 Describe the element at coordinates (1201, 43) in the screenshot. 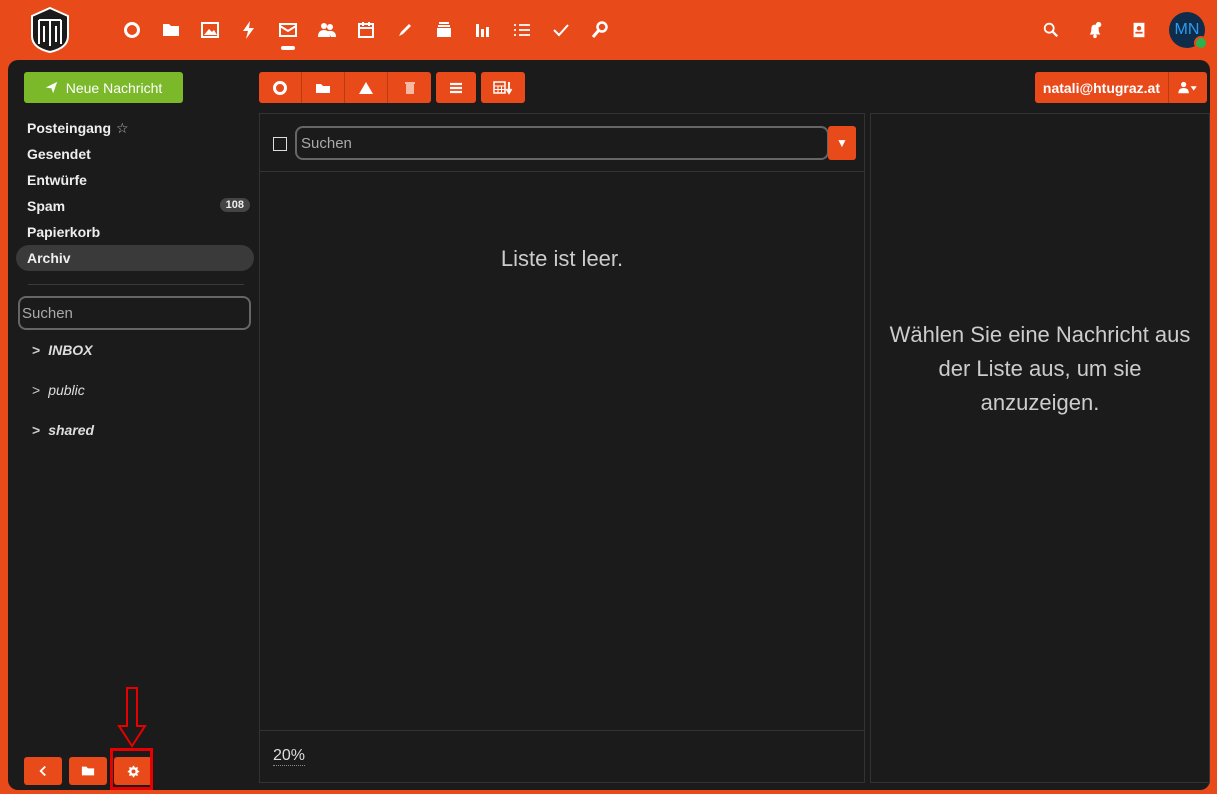

I see `online-status-icon` at that location.